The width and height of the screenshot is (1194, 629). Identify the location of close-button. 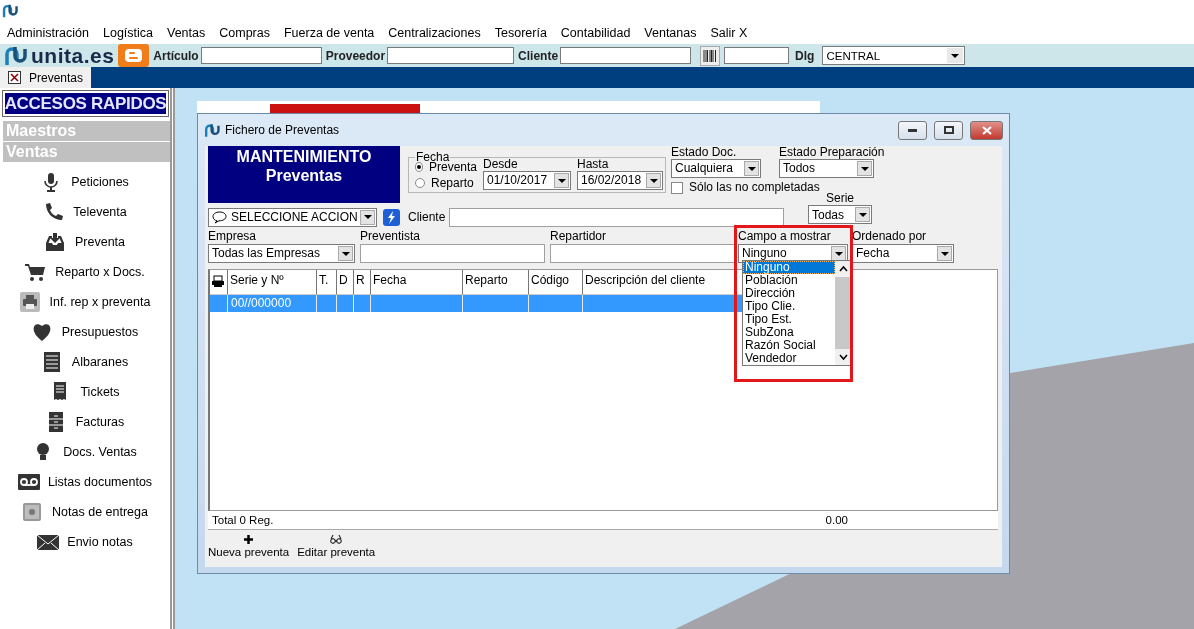
(986, 130).